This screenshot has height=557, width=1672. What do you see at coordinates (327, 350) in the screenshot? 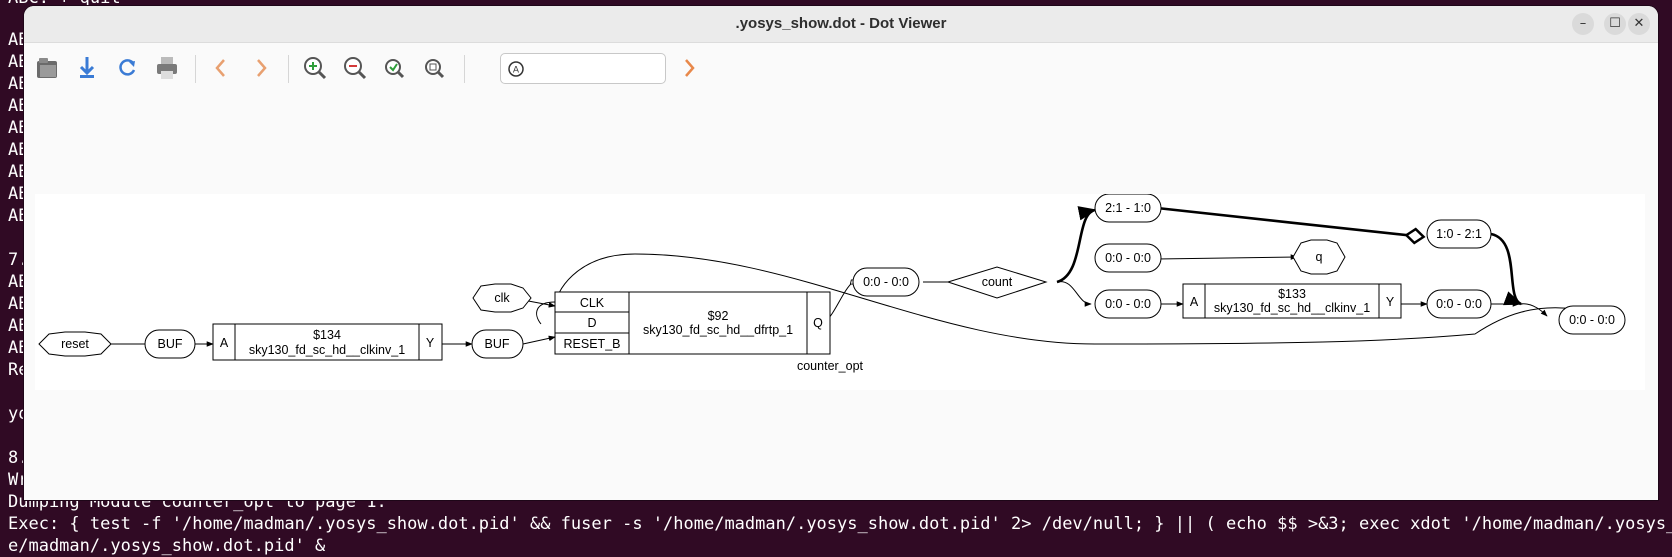
I see `cell-134-type: sky130_fd_sc_hd__clkinv_1` at bounding box center [327, 350].